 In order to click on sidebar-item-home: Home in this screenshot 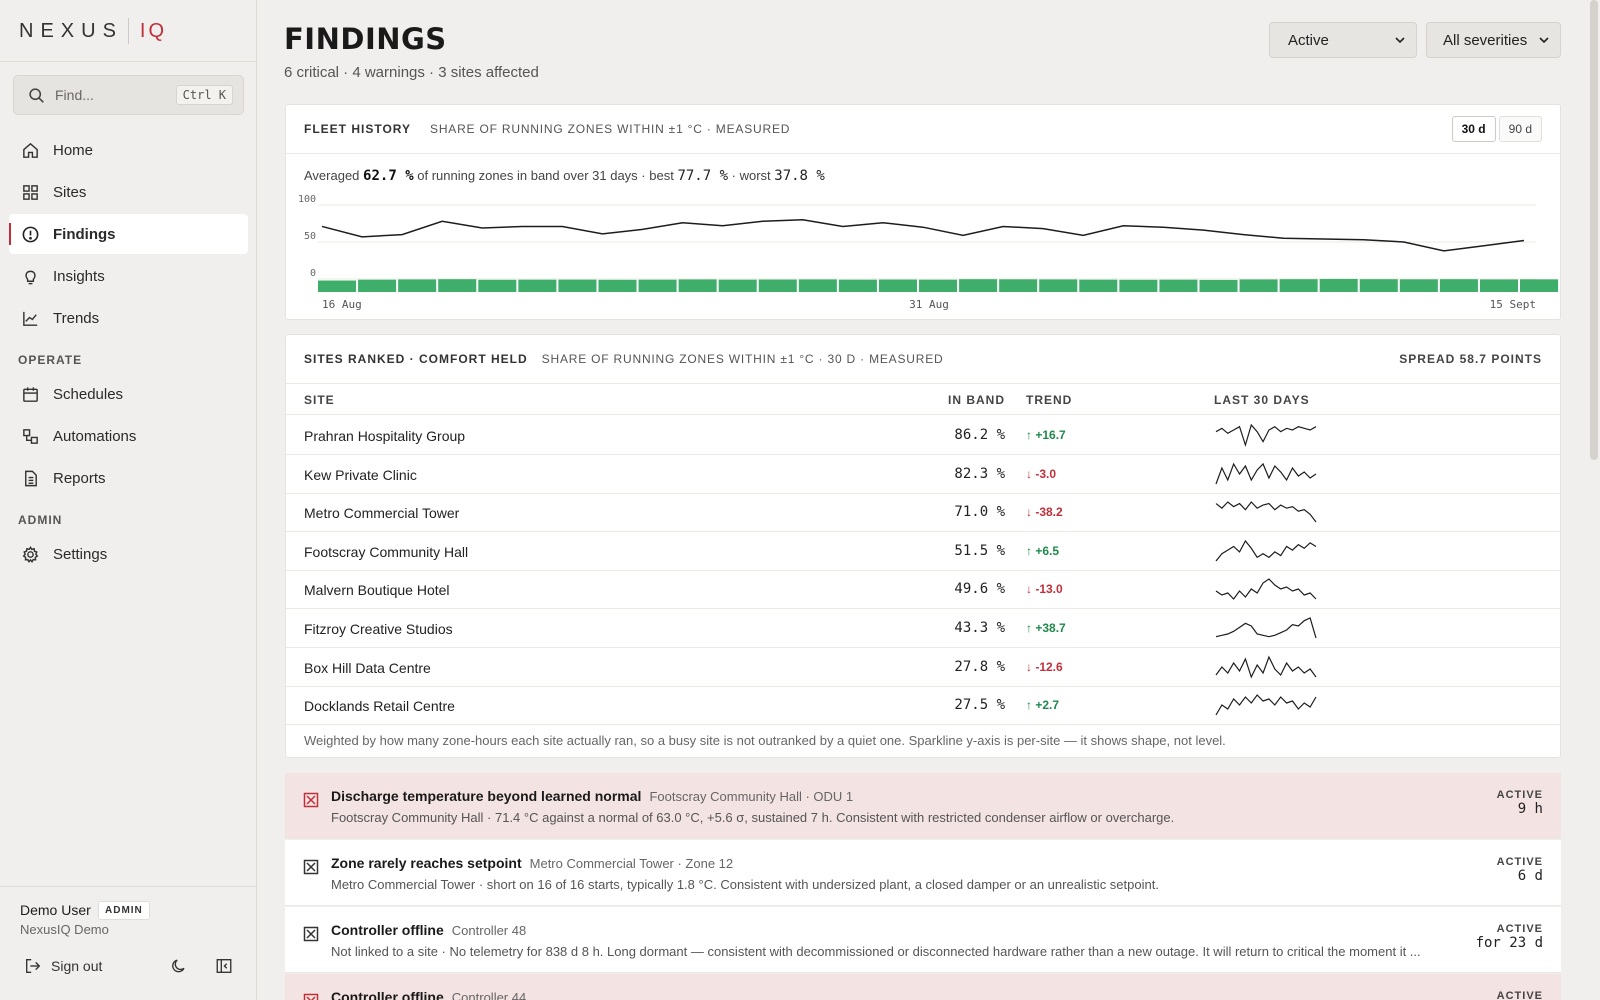, I will do `click(128, 150)`.